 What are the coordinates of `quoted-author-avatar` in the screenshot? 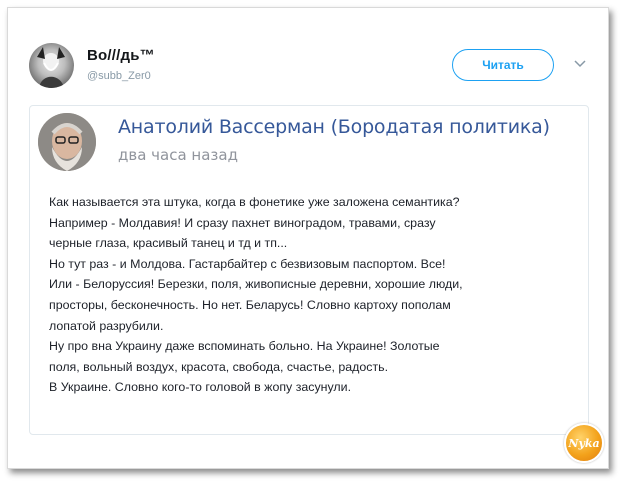 It's located at (67, 142).